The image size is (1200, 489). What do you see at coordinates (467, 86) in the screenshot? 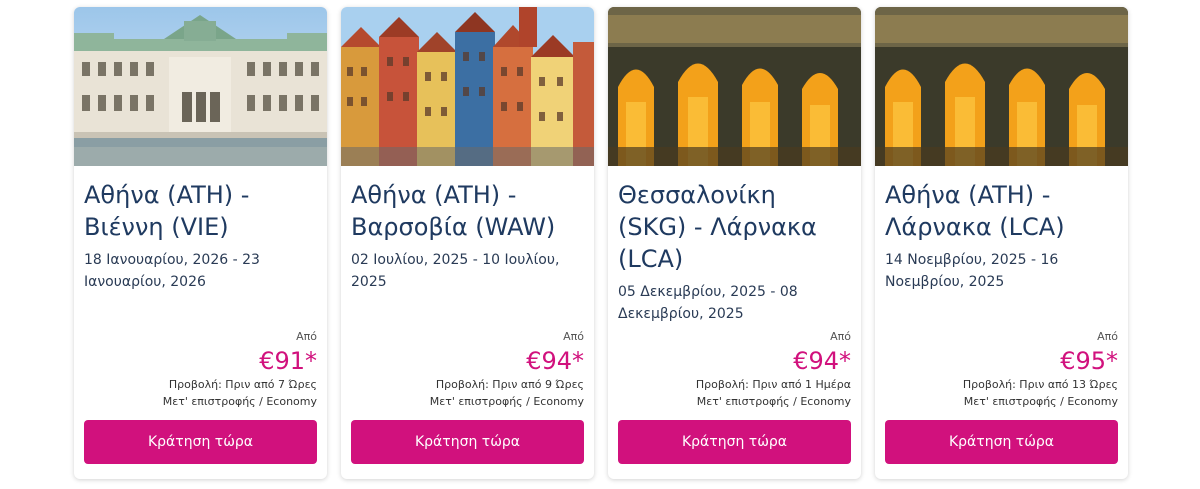
I see `warsaw-oldtown-photo` at bounding box center [467, 86].